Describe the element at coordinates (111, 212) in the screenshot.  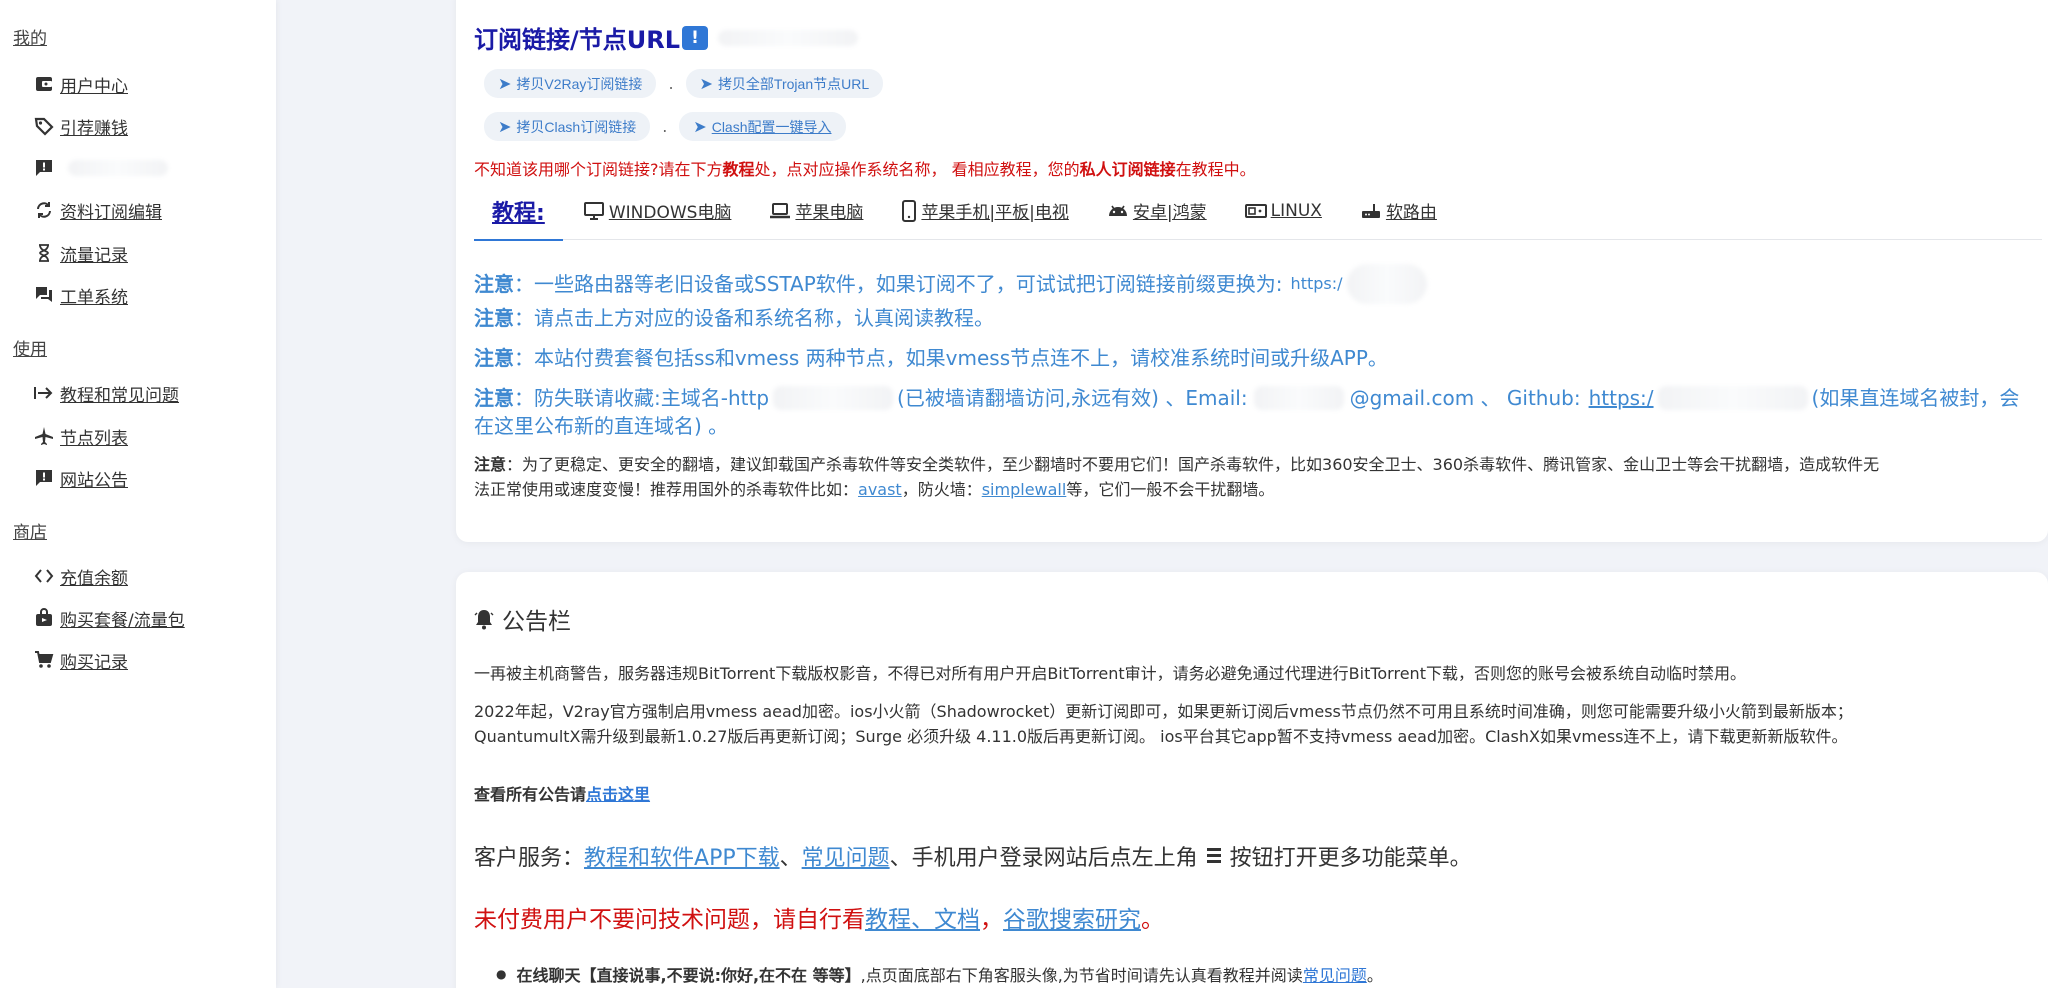
I see `sidebar-item-label: 资料订阅编辑` at that location.